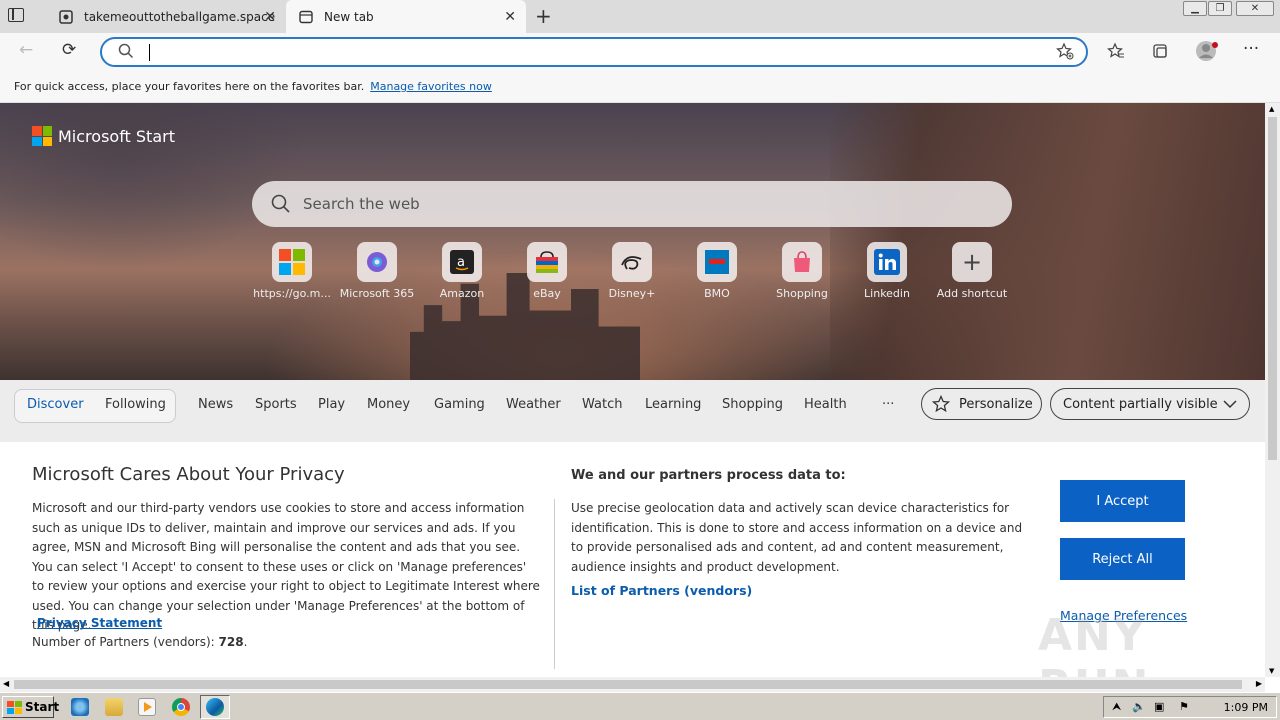 The height and width of the screenshot is (720, 1280). Describe the element at coordinates (1259, 683) in the screenshot. I see `scroll-right-icon: ▶` at that location.